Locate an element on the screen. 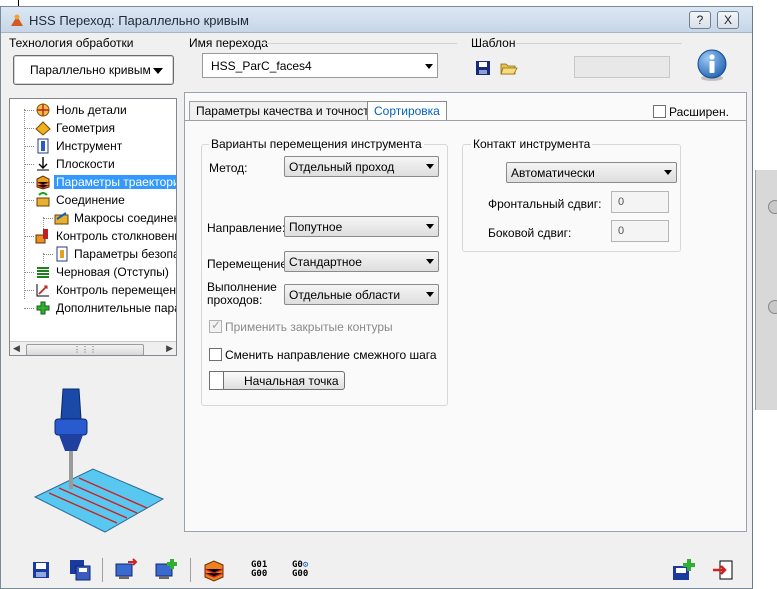 This screenshot has height=589, width=777. open-template-icon is located at coordinates (509, 68).